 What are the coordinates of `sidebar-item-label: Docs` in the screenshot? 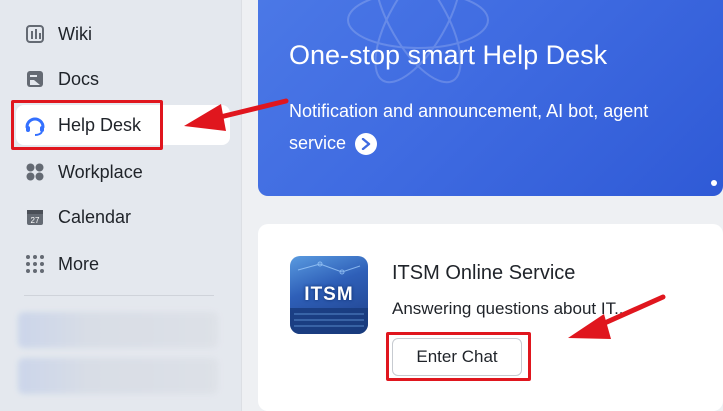 It's located at (79, 78).